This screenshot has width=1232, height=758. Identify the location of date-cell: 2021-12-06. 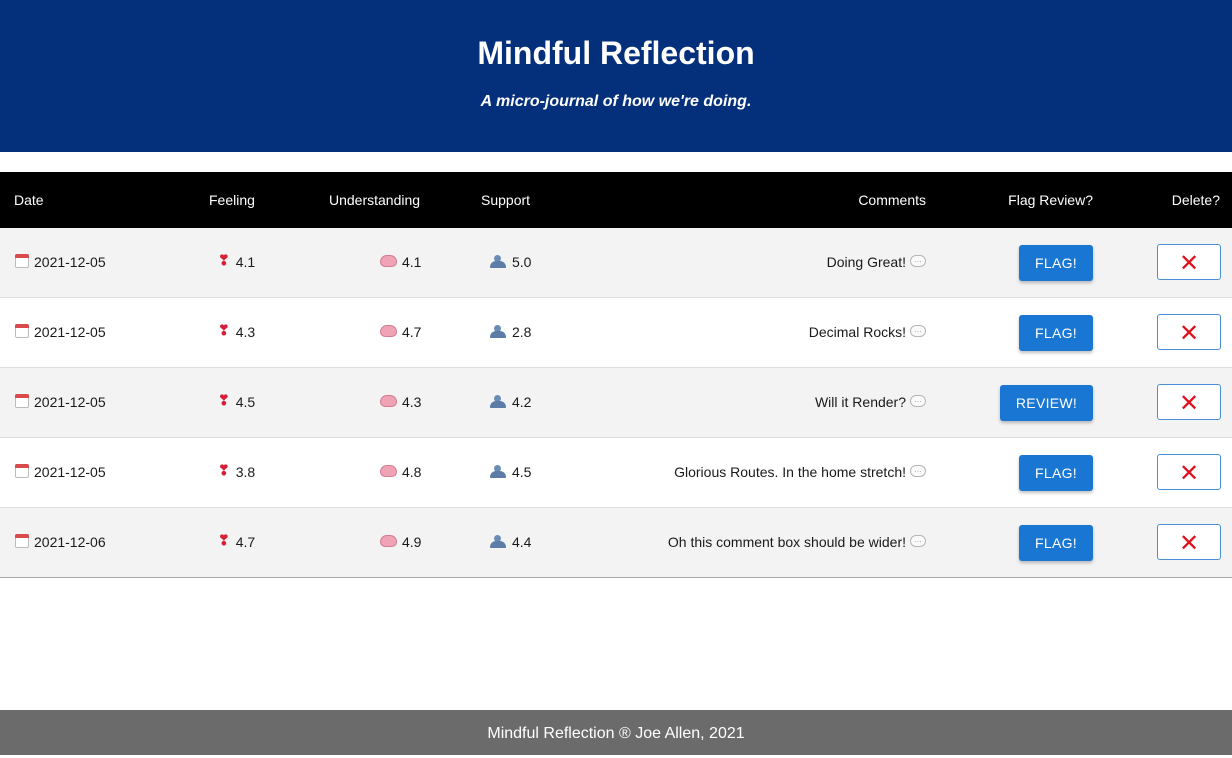
(60, 542).